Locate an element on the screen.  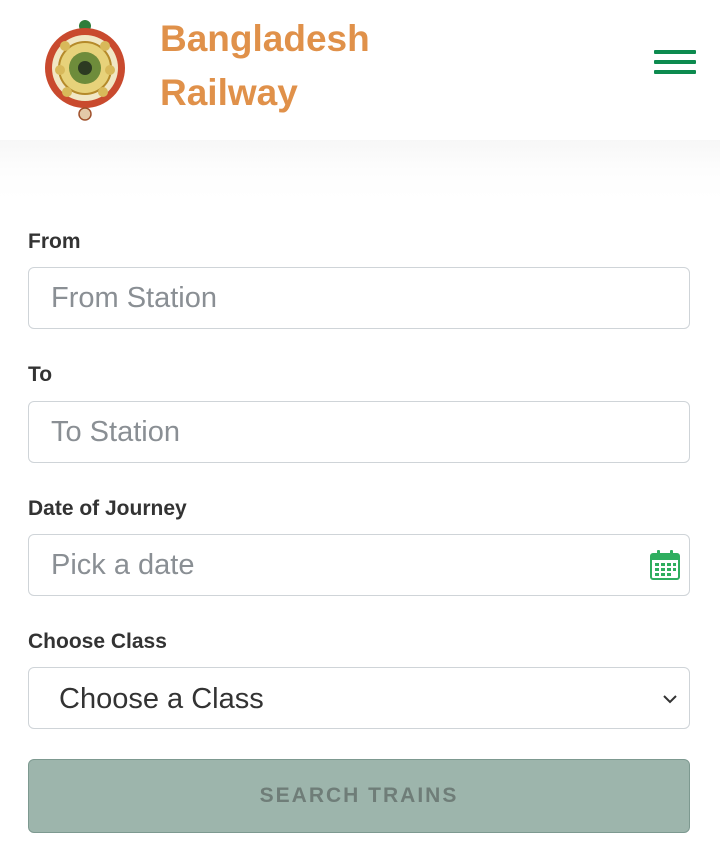
class-select: Choose a Class is located at coordinates (359, 698).